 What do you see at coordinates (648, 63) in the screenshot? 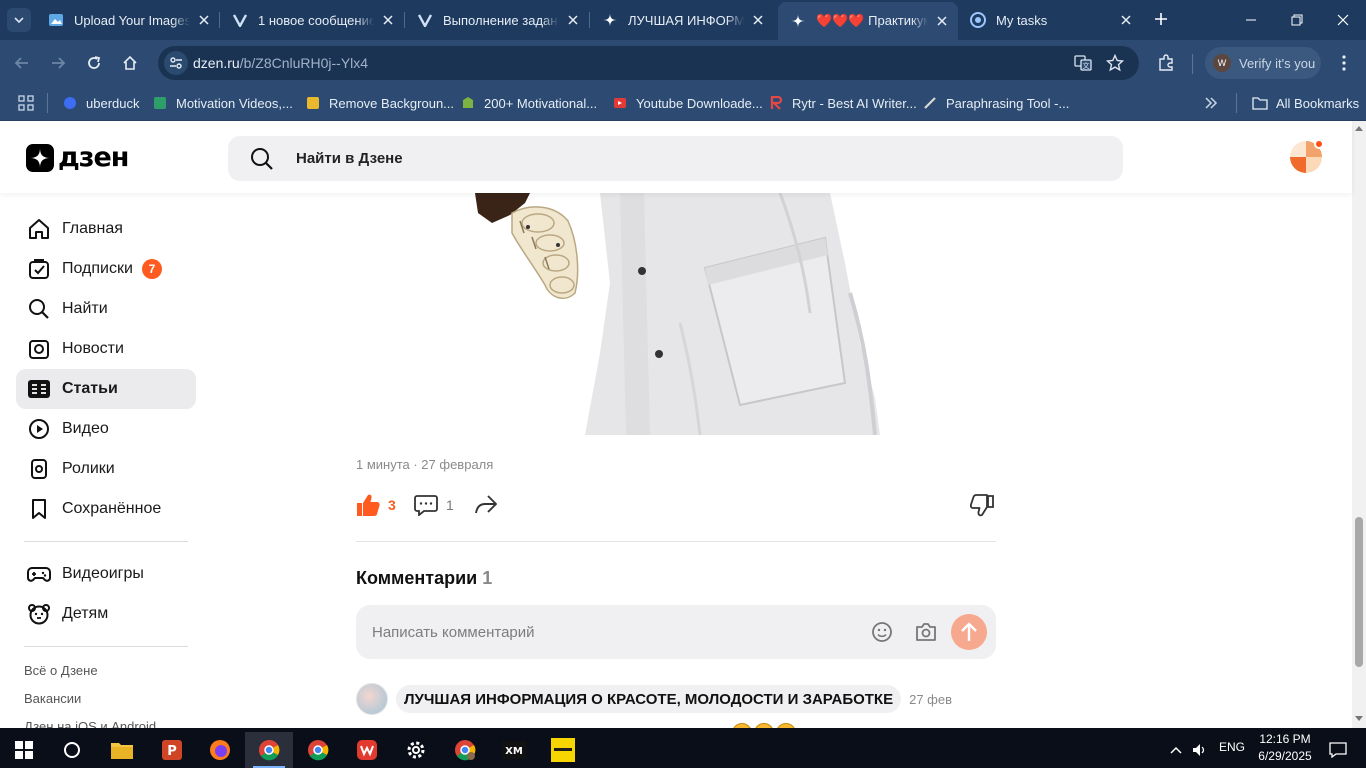
I see `address-bar: dzen.ru/b/Z8CnluRH0j--Ylx4 文` at bounding box center [648, 63].